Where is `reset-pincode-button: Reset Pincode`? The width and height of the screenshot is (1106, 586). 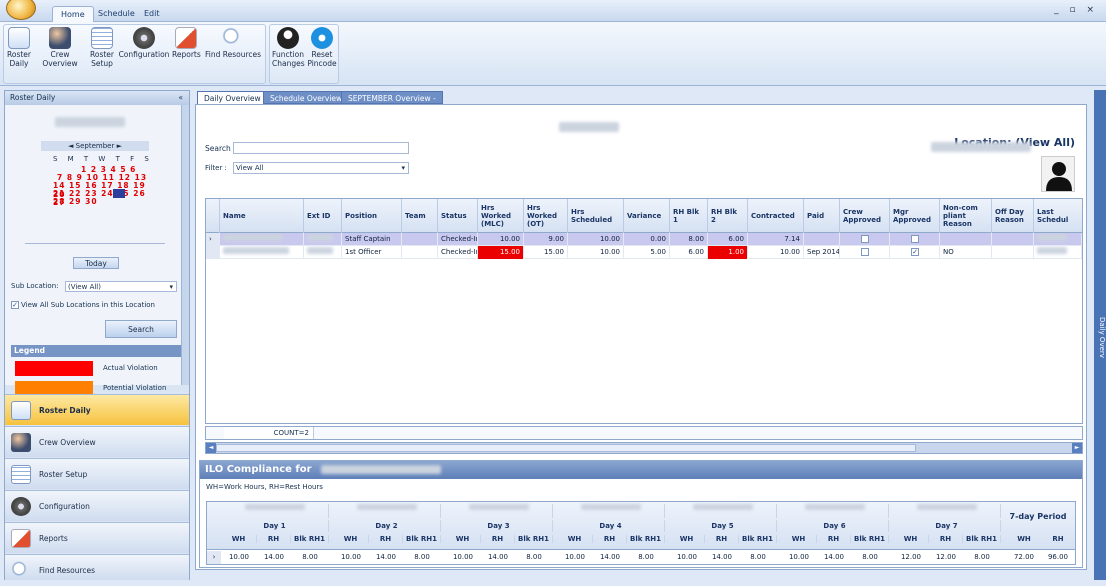 reset-pincode-button: Reset Pincode is located at coordinates (322, 47).